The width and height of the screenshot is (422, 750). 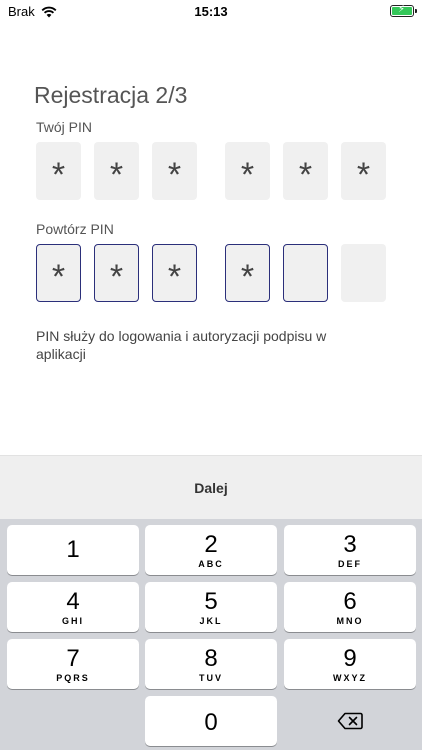 I want to click on repeat-pin-field: * * * *, so click(x=211, y=273).